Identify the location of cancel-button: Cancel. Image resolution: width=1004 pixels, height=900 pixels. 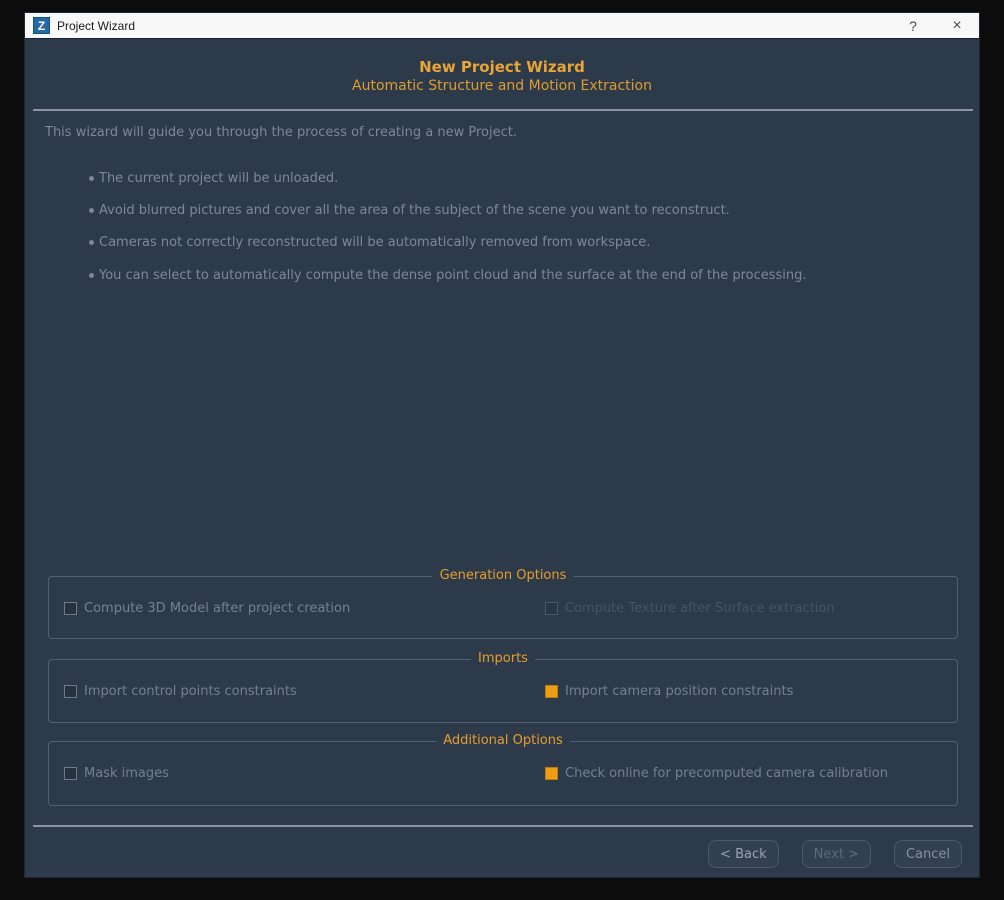
(927, 854).